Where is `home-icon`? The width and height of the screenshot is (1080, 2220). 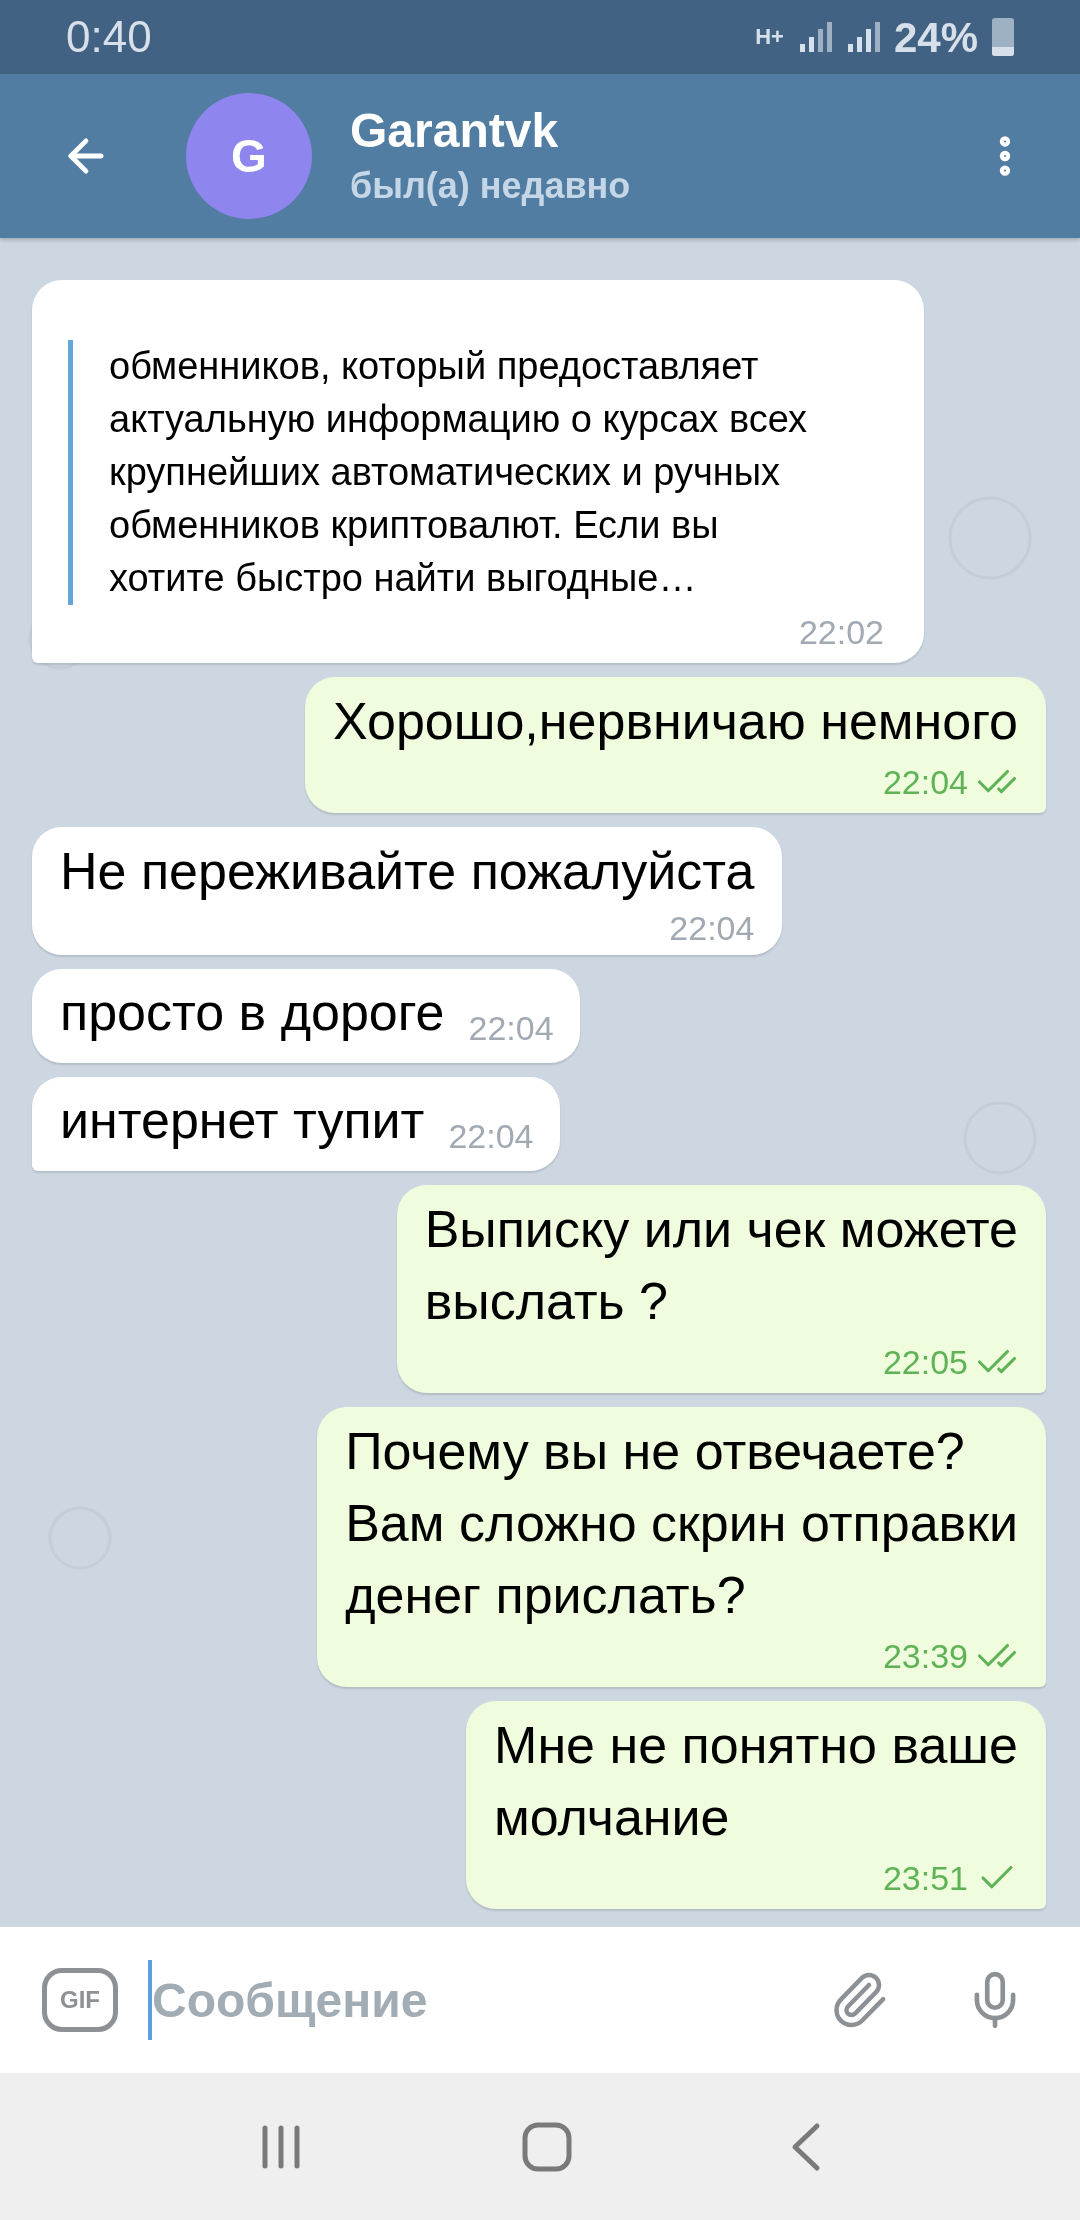
home-icon is located at coordinates (547, 2146).